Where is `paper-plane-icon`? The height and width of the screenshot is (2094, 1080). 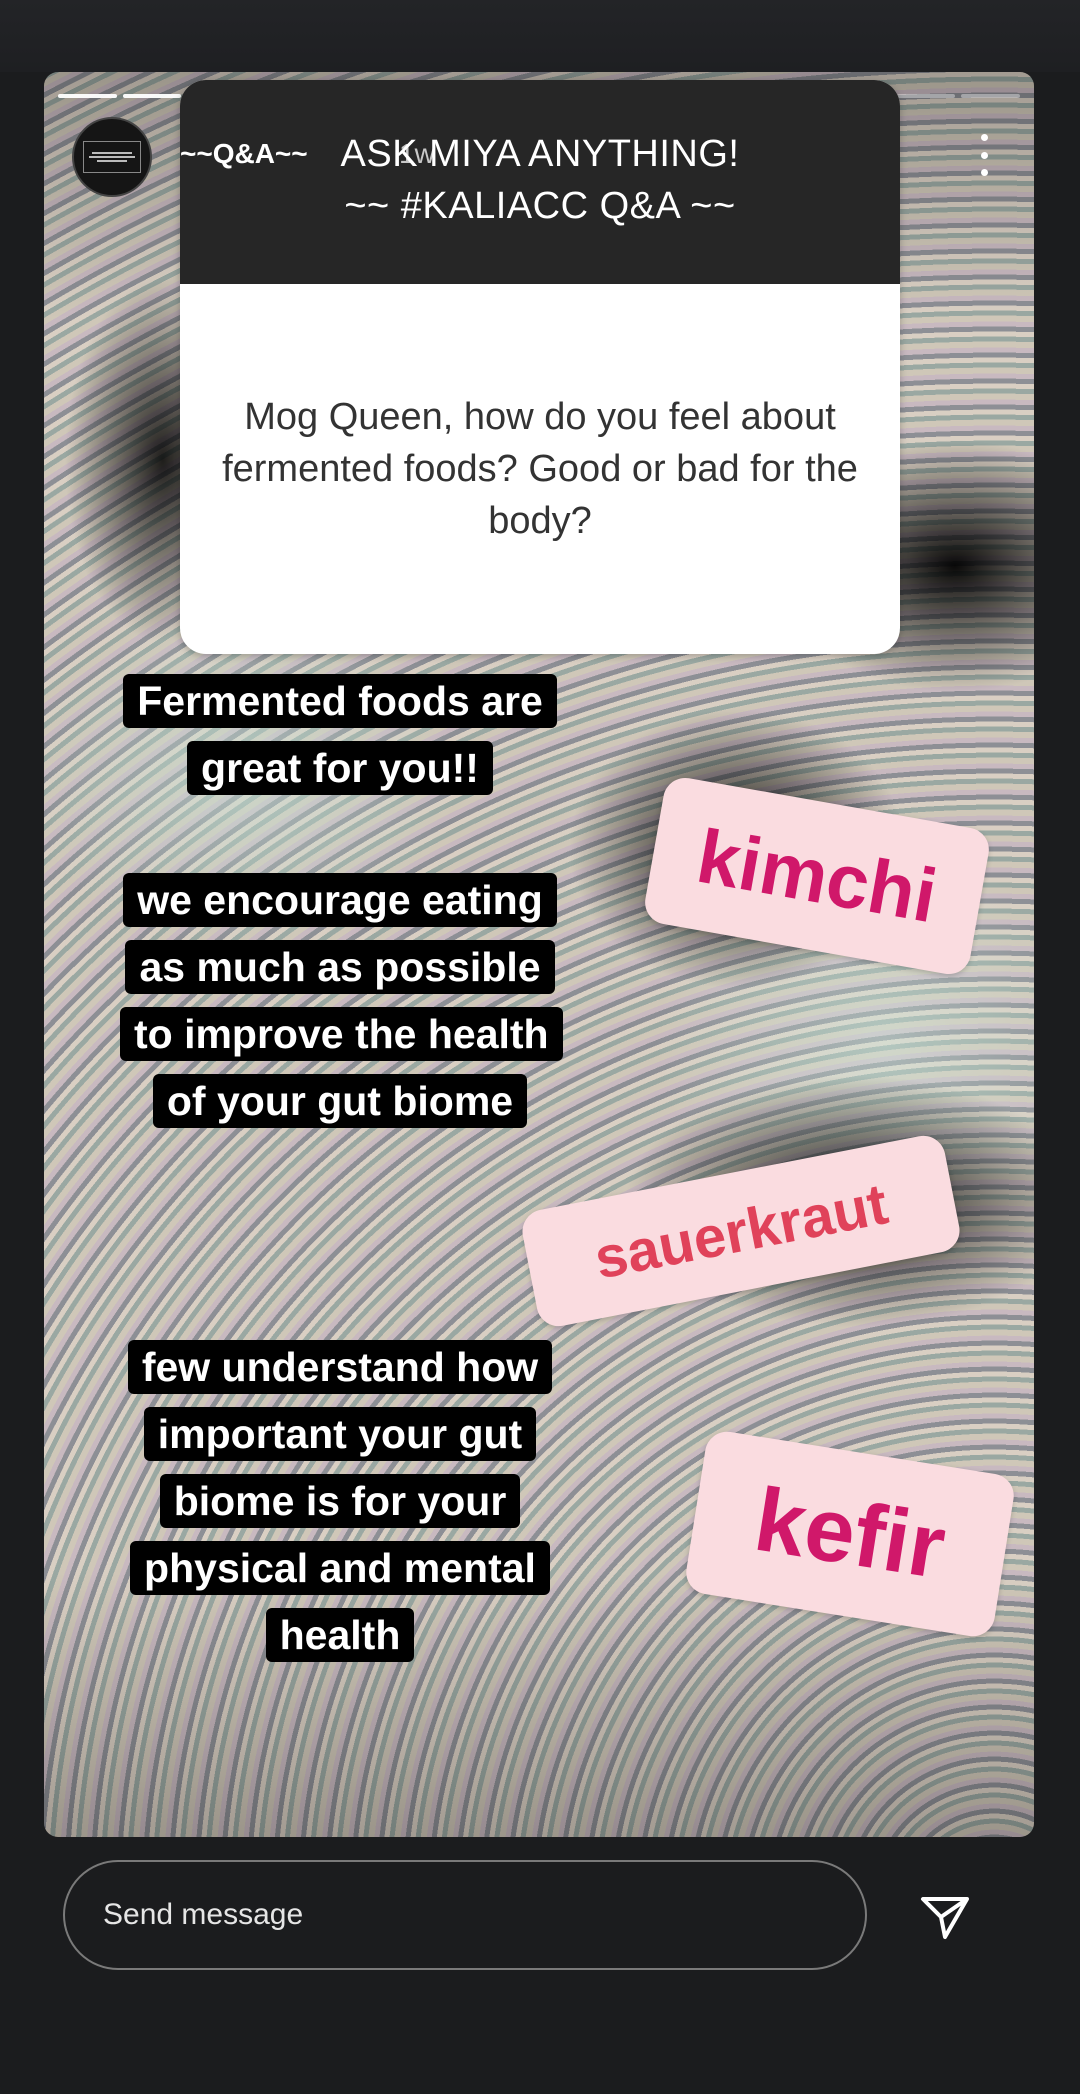
paper-plane-icon is located at coordinates (945, 1918).